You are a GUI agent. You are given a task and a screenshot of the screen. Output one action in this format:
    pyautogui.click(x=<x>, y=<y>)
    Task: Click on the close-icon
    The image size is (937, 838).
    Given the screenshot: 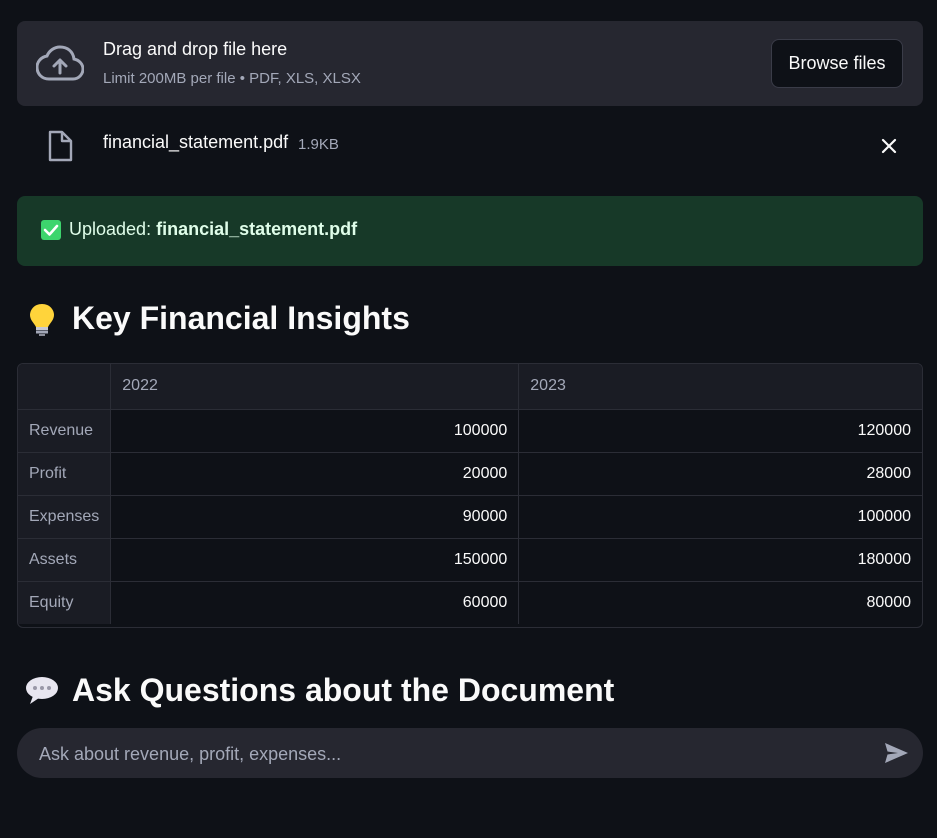 What is the action you would take?
    pyautogui.click(x=889, y=146)
    